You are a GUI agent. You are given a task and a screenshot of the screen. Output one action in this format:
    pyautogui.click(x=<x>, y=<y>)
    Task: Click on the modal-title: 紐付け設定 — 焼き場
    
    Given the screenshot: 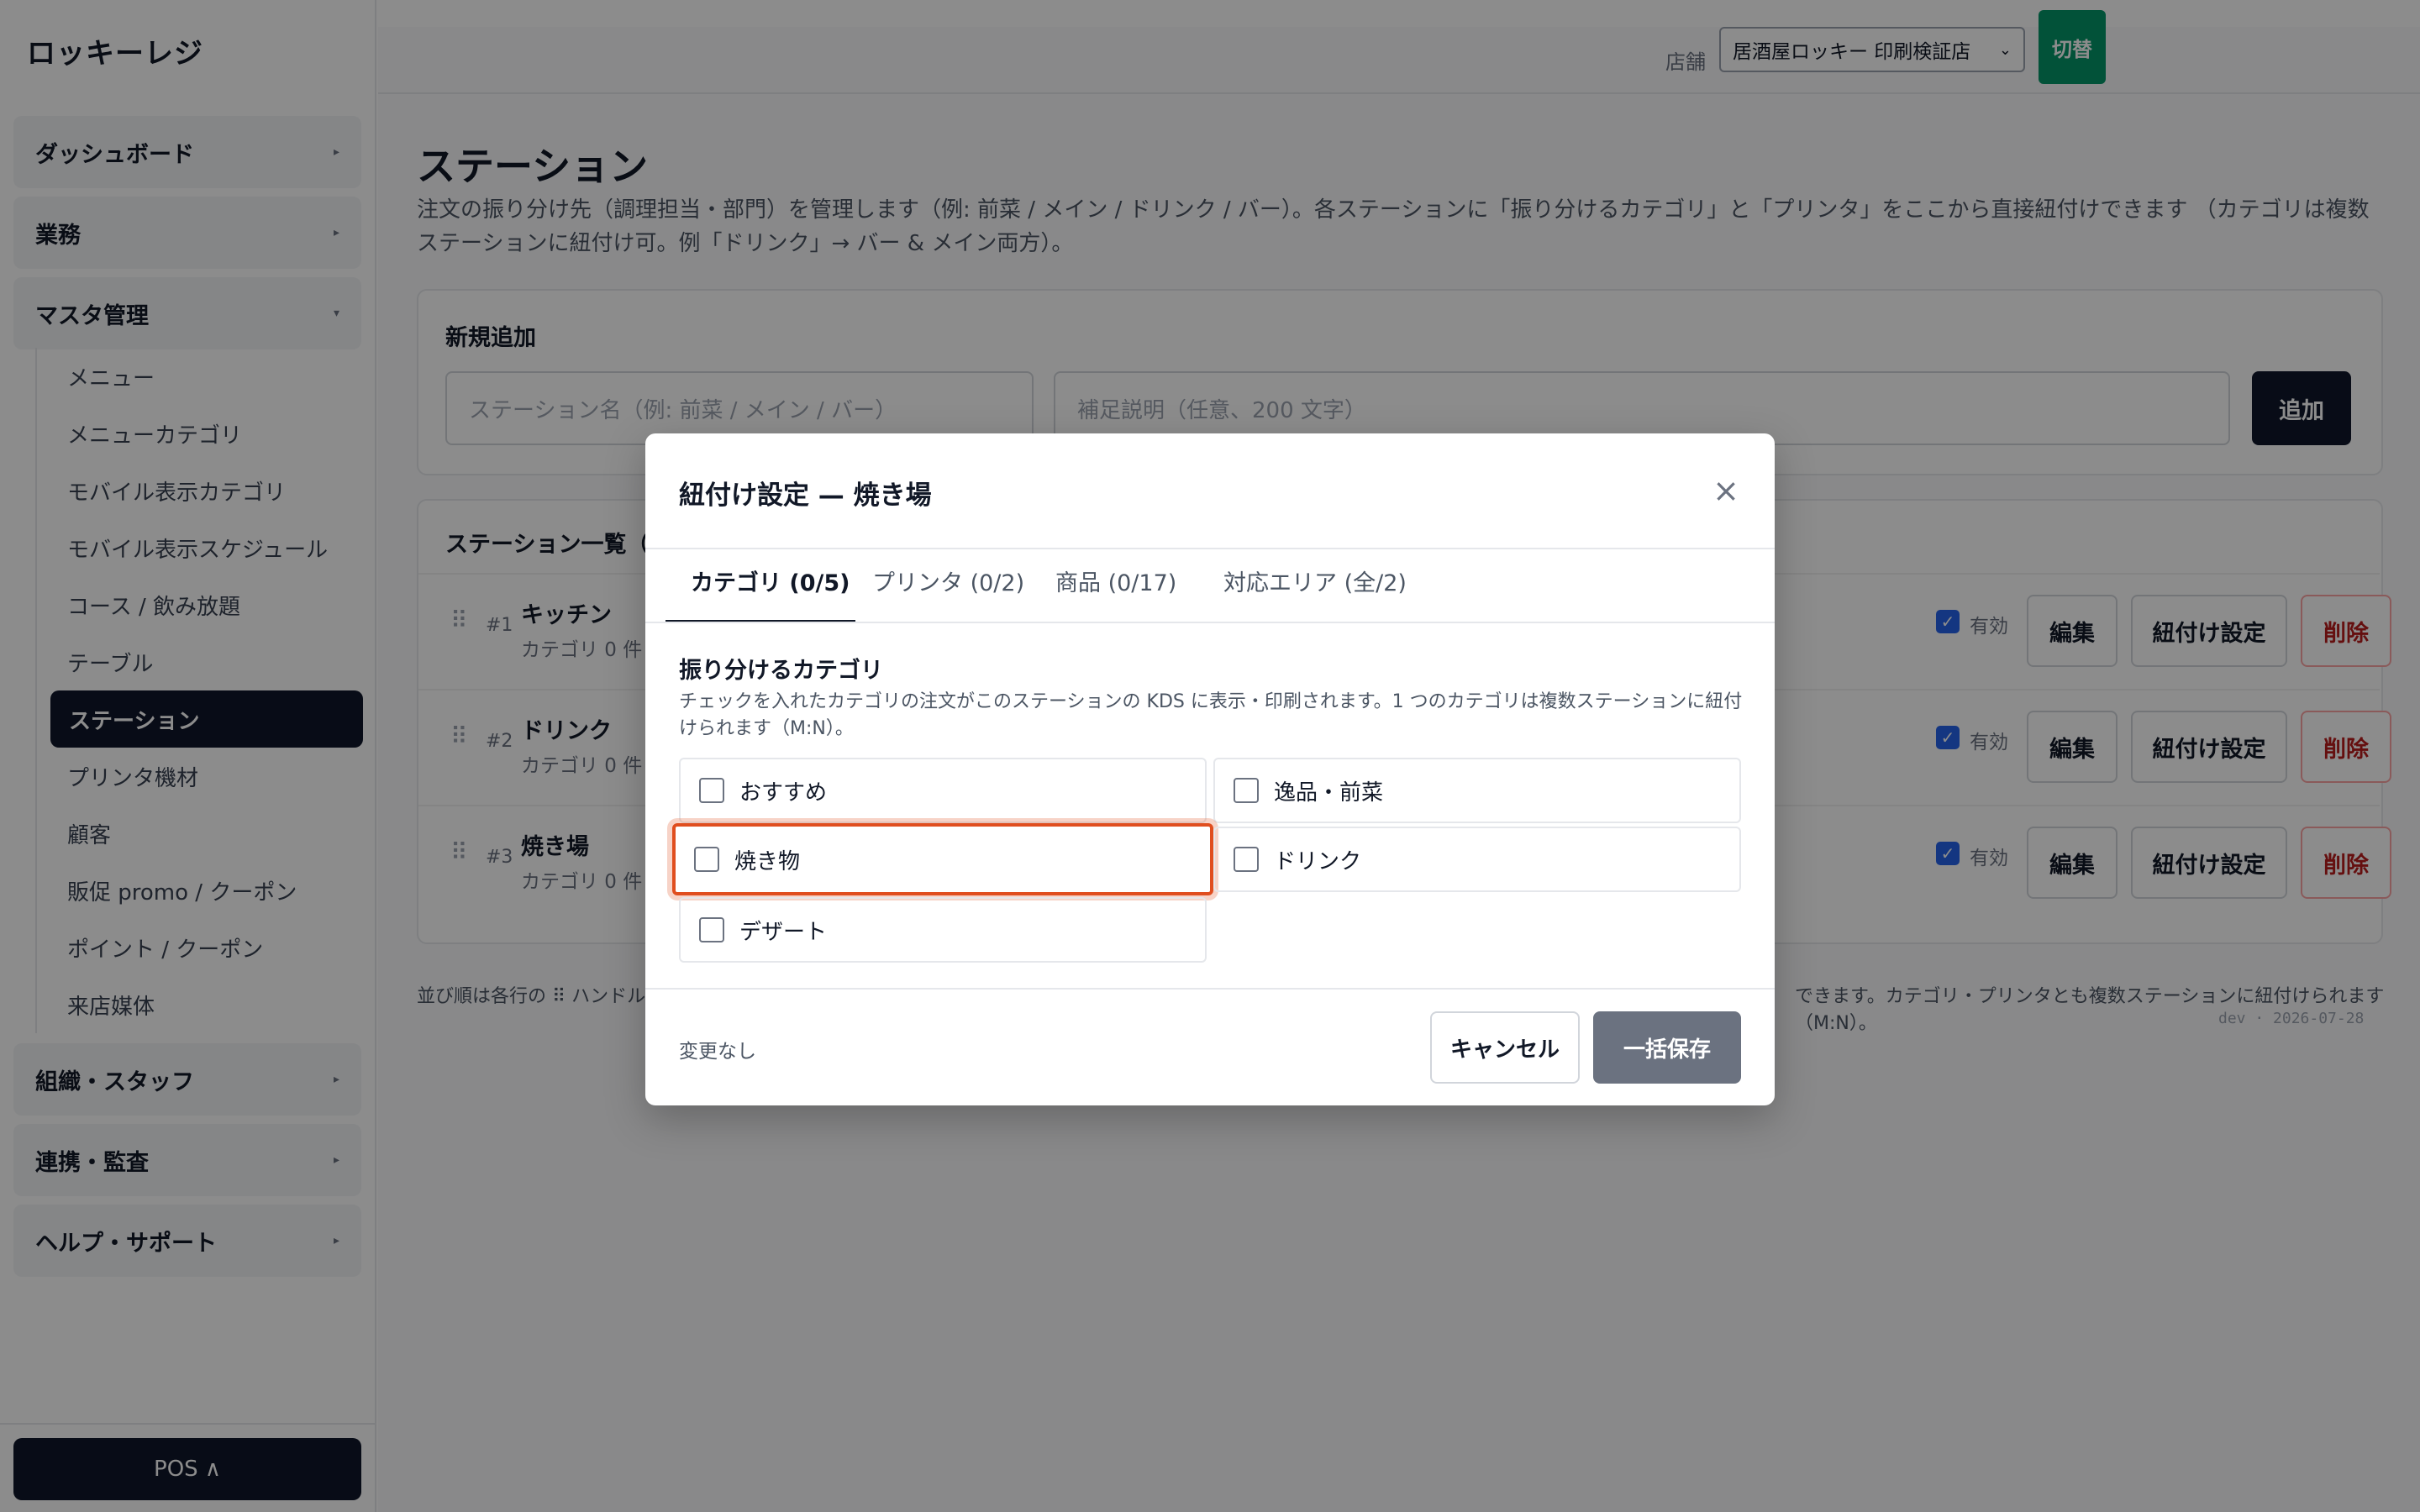 What is the action you would take?
    pyautogui.click(x=805, y=495)
    